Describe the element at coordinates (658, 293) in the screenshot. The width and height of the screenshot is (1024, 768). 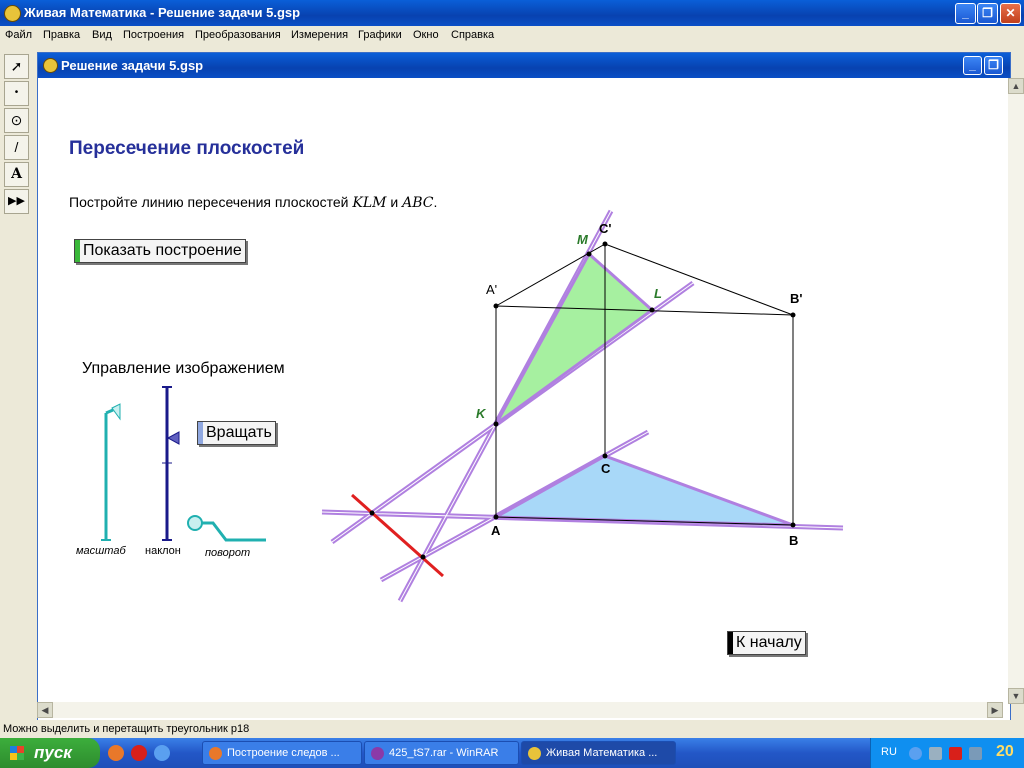
I see `label-l: L` at that location.